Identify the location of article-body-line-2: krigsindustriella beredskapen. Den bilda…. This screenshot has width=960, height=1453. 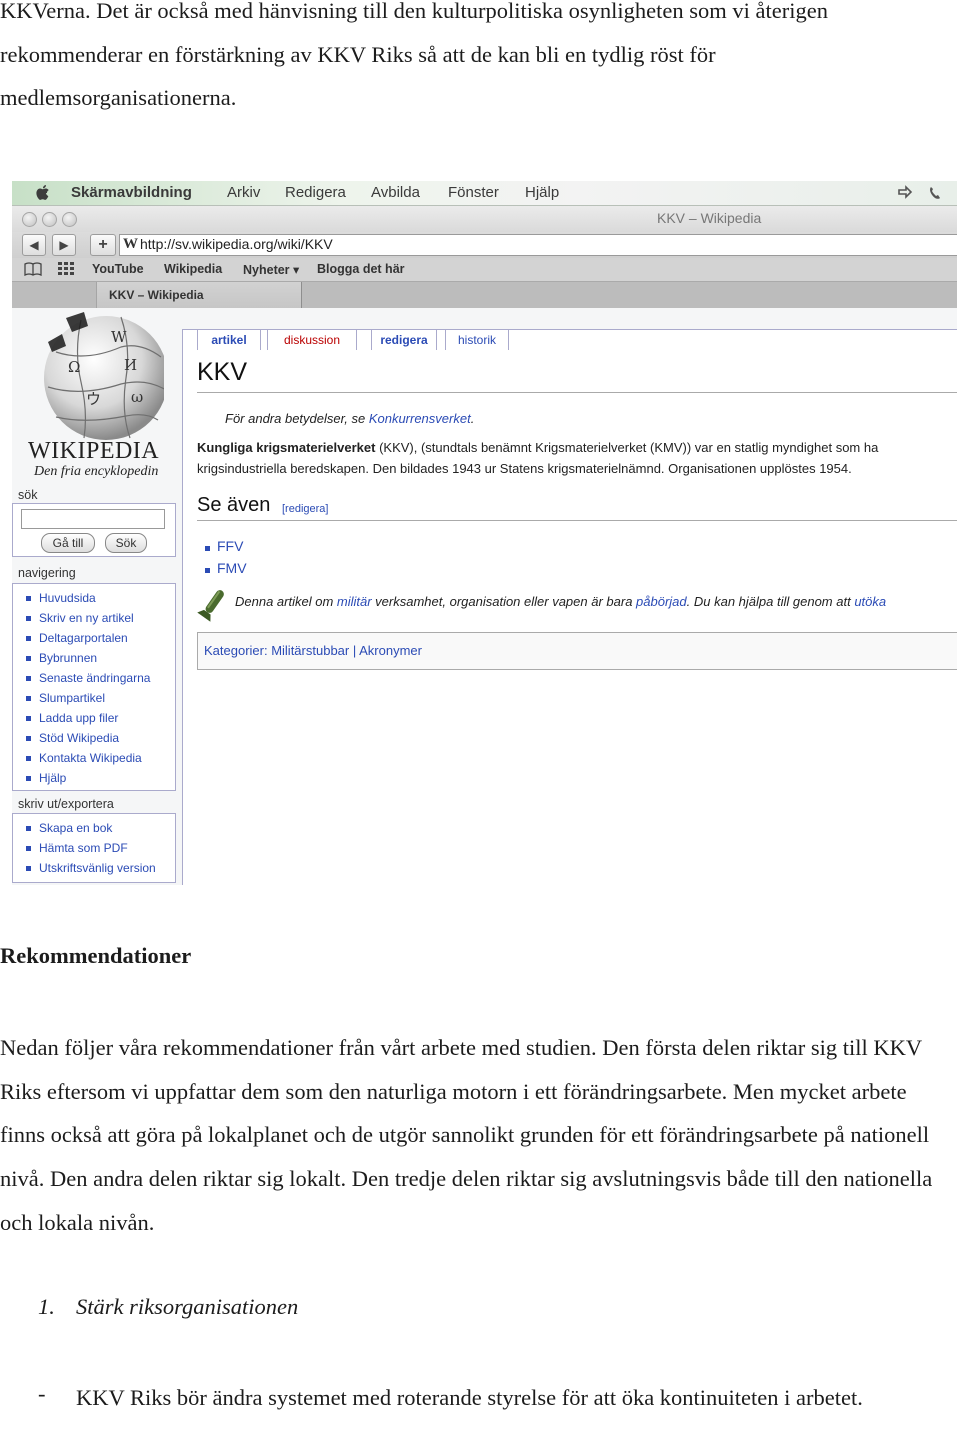
(524, 468).